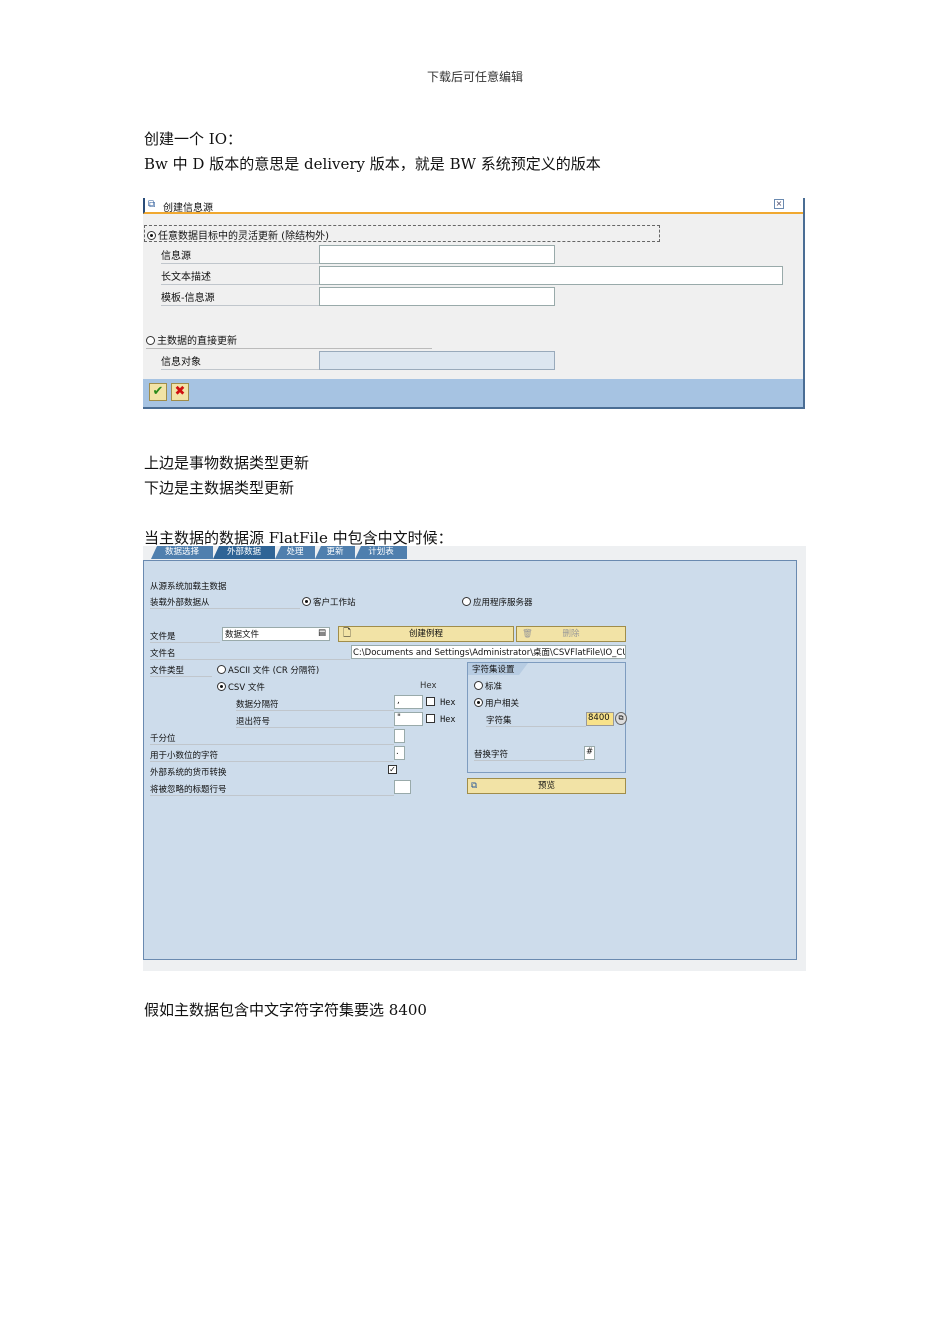  I want to click on infosource-input, so click(437, 254).